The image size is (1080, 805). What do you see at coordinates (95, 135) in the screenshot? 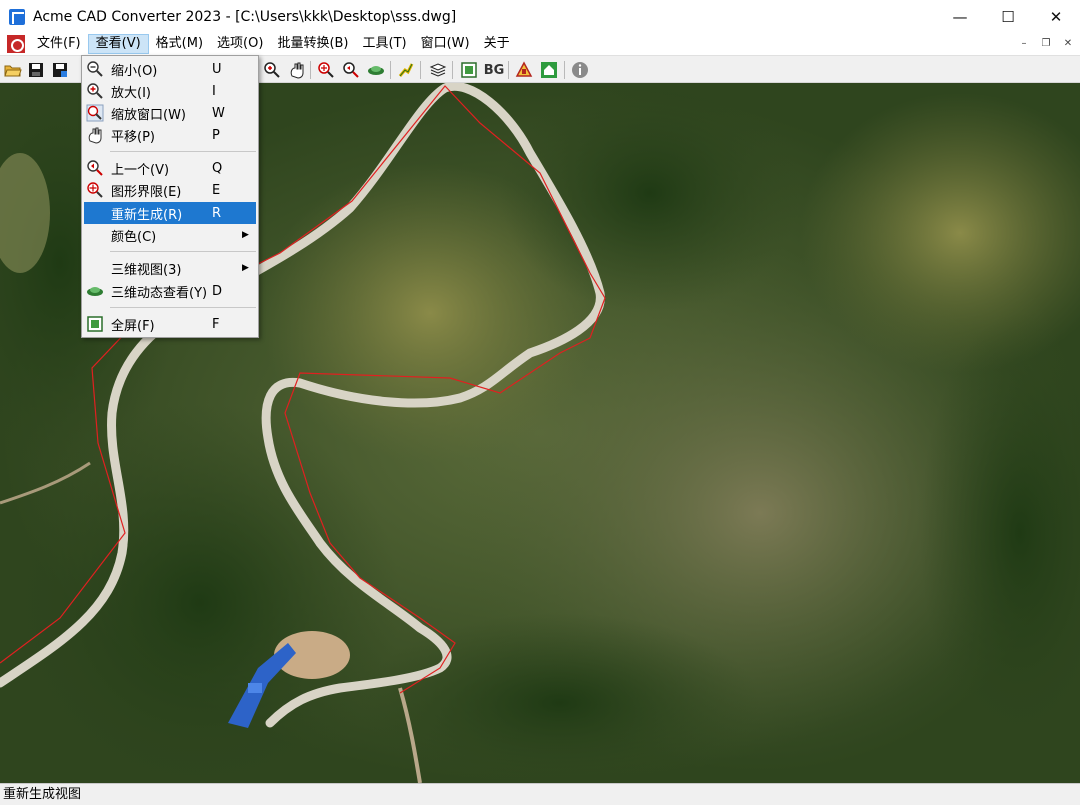
I see `pan-icon` at bounding box center [95, 135].